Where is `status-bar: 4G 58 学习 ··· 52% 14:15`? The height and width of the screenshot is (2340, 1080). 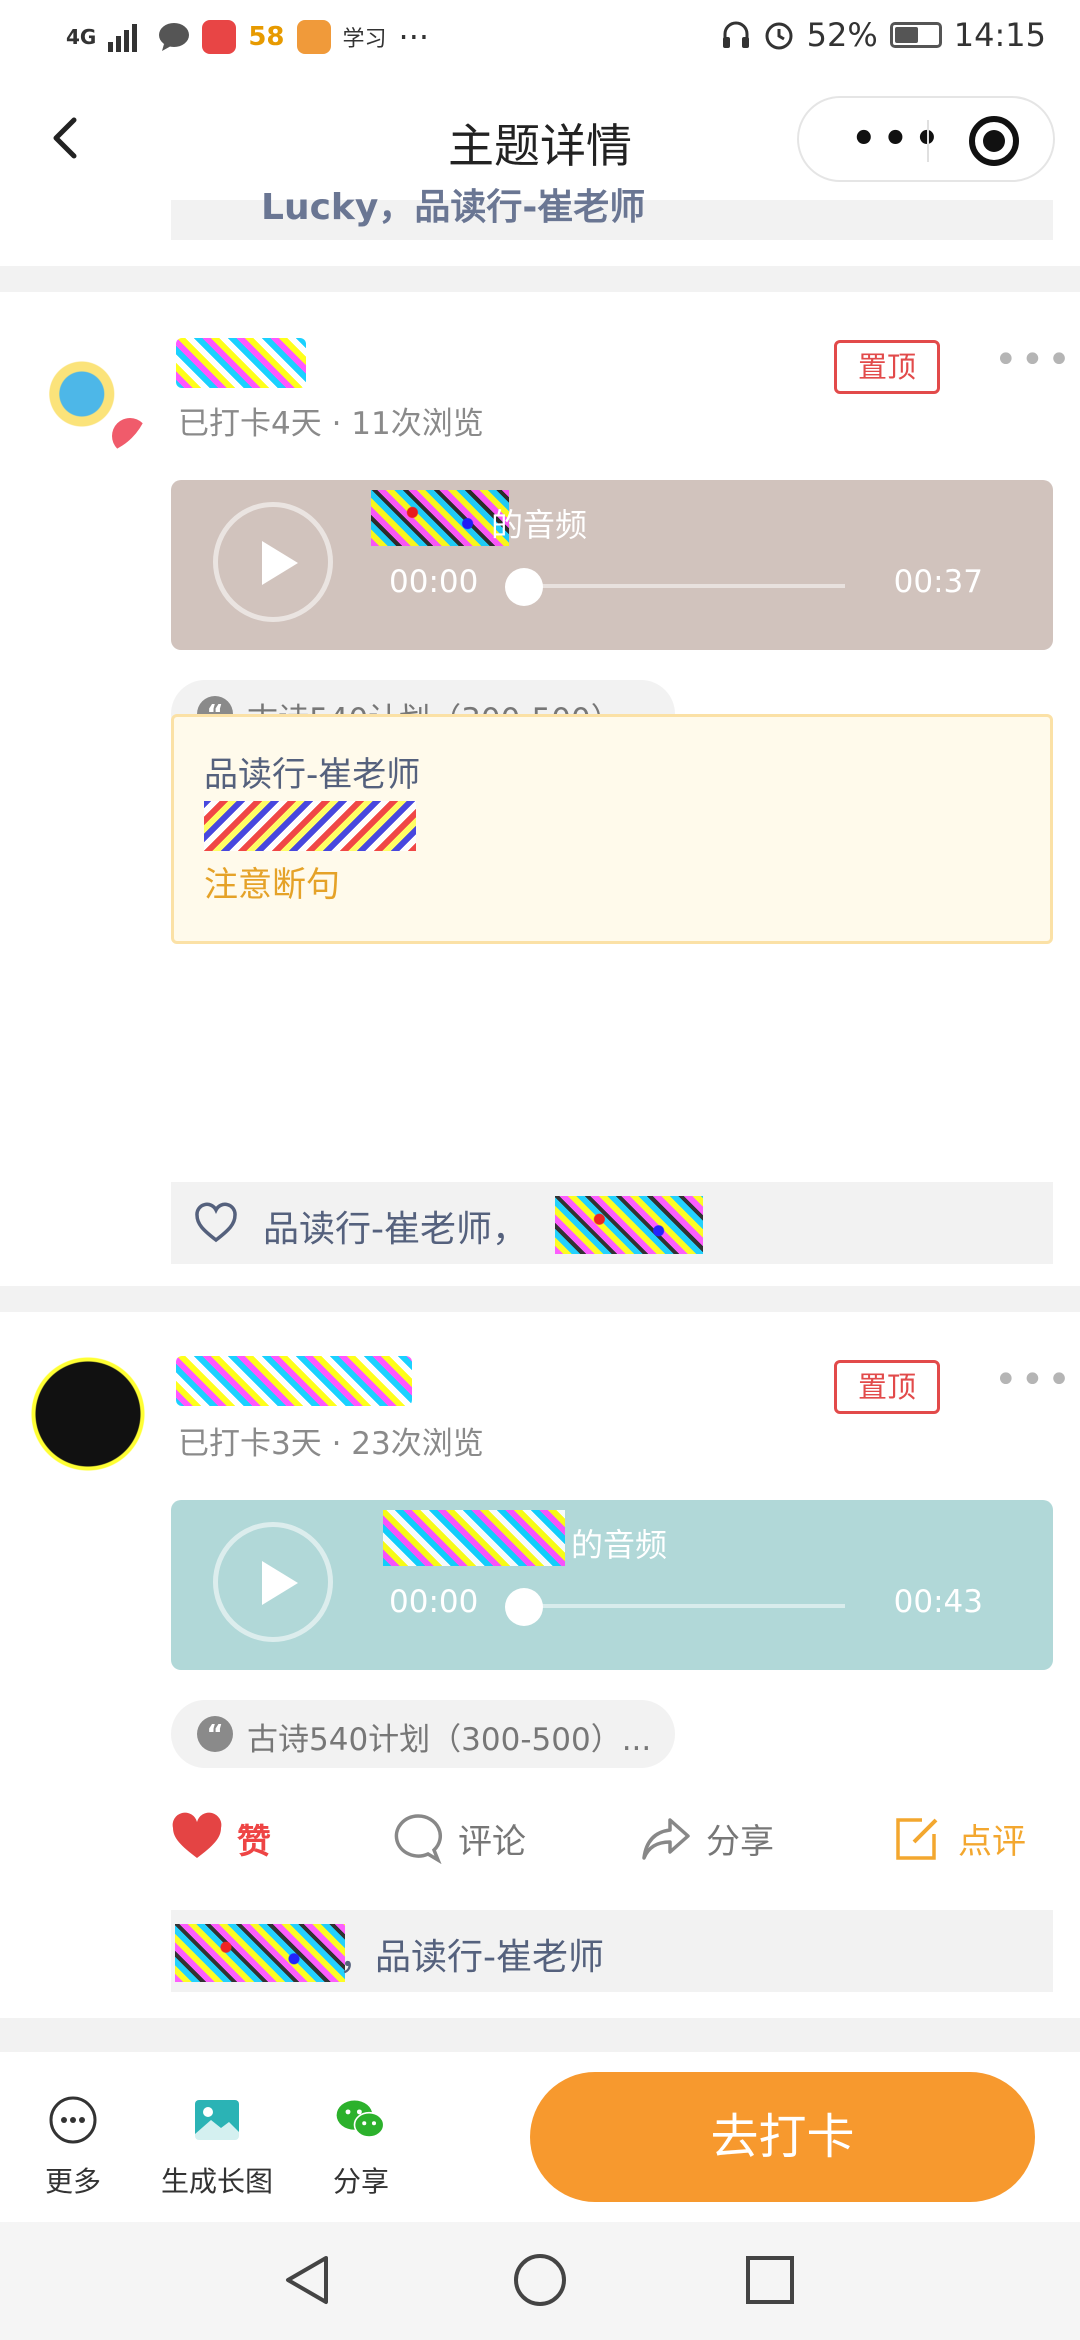 status-bar: 4G 58 学习 ··· 52% 14:15 is located at coordinates (540, 38).